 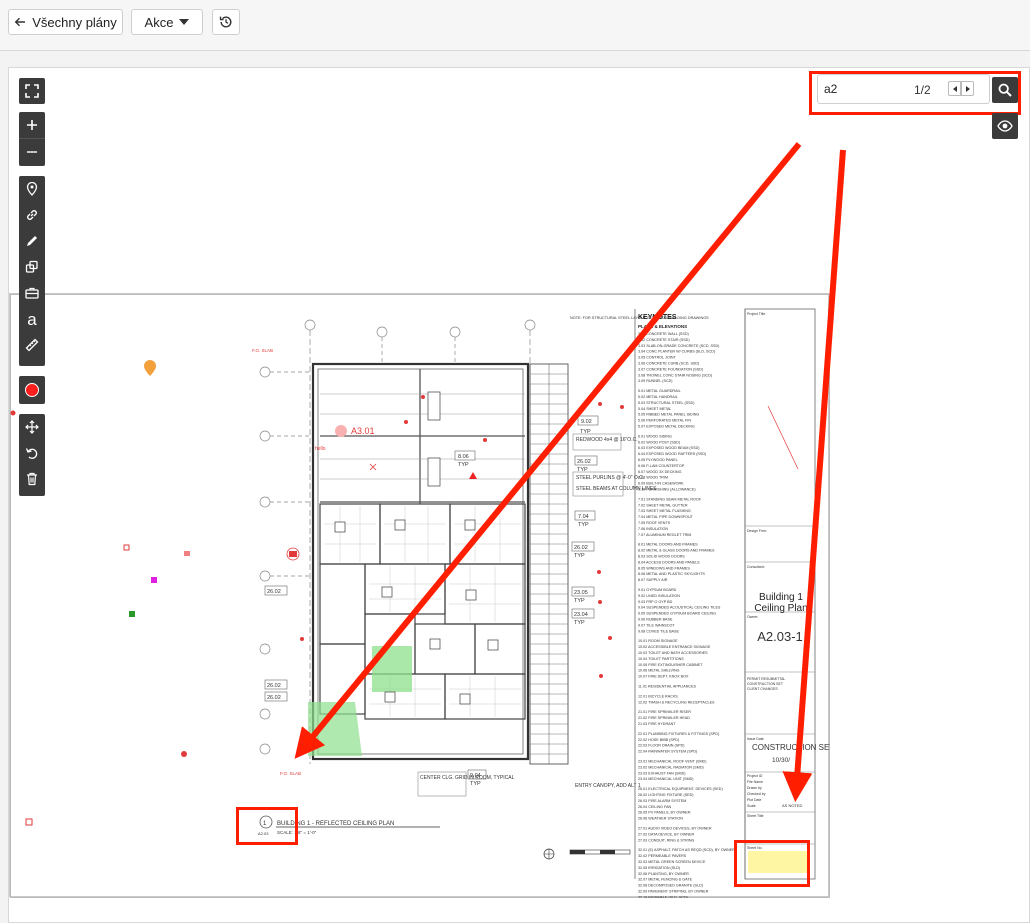 I want to click on keynote-item: 9.04 SUSPENDED ACOUSTICAL CEILING TILES, so click(x=679, y=608).